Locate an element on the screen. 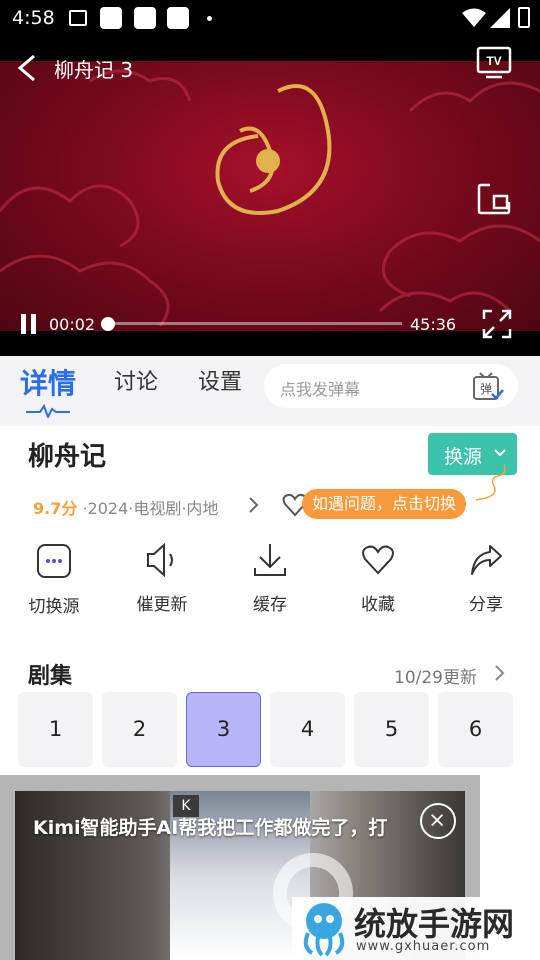 The width and height of the screenshot is (540, 960). episode-button: 5 is located at coordinates (391, 729).